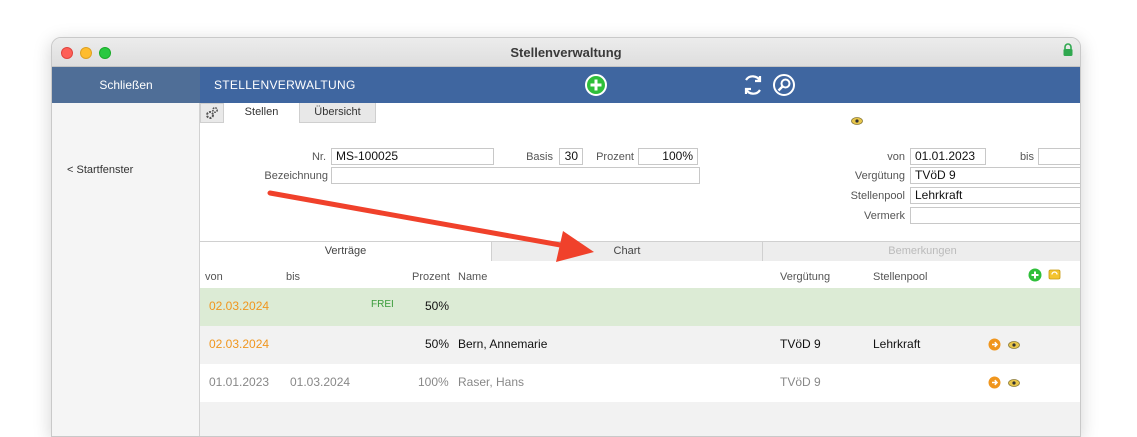 This screenshot has height=437, width=1137. I want to click on tab-uebersicht: Übersicht, so click(337, 113).